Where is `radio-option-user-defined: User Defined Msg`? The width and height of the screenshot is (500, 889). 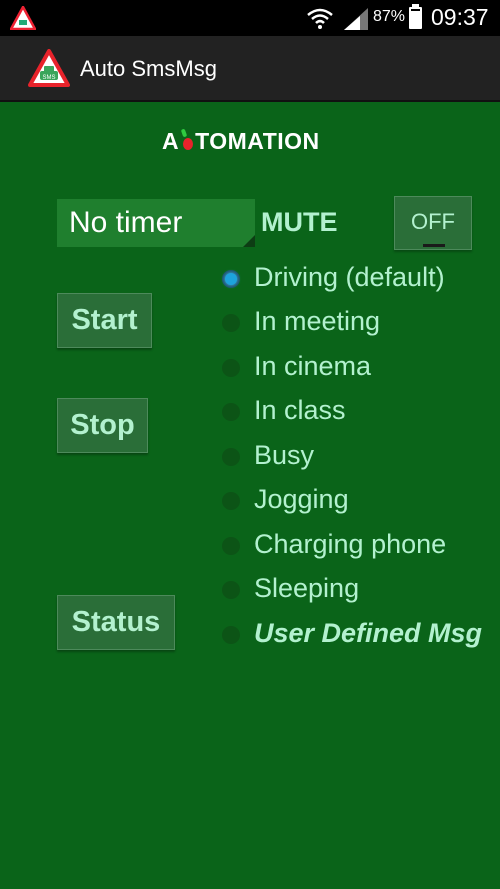
radio-option-user-defined: User Defined Msg is located at coordinates (355, 635).